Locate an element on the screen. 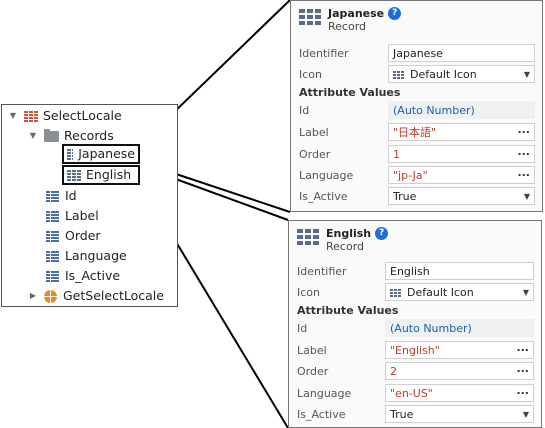 Image resolution: width=545 pixels, height=428 pixels. panel-header: English? Record is located at coordinates (343, 240).